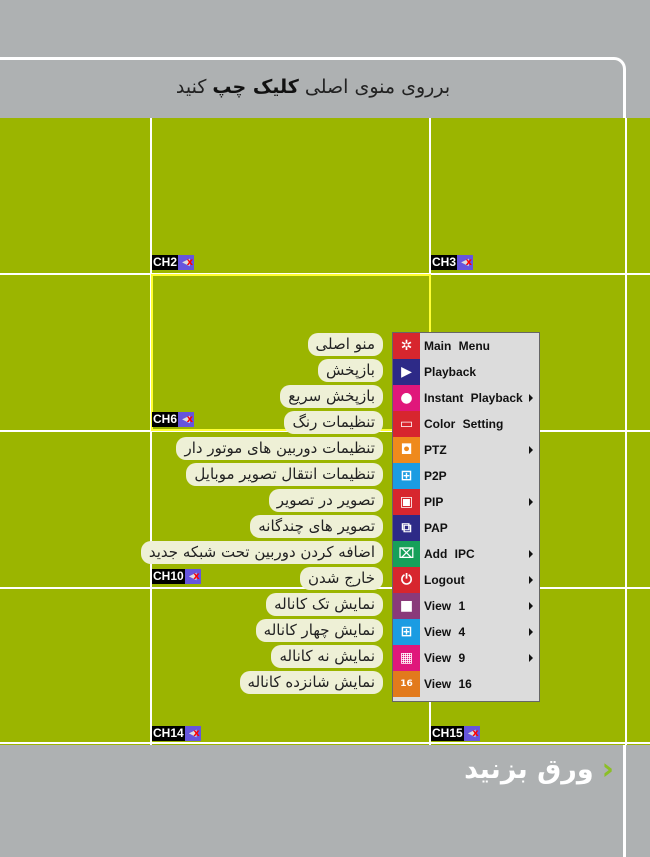 The height and width of the screenshot is (857, 650). I want to click on menu-item-label: Main Menu, so click(457, 346).